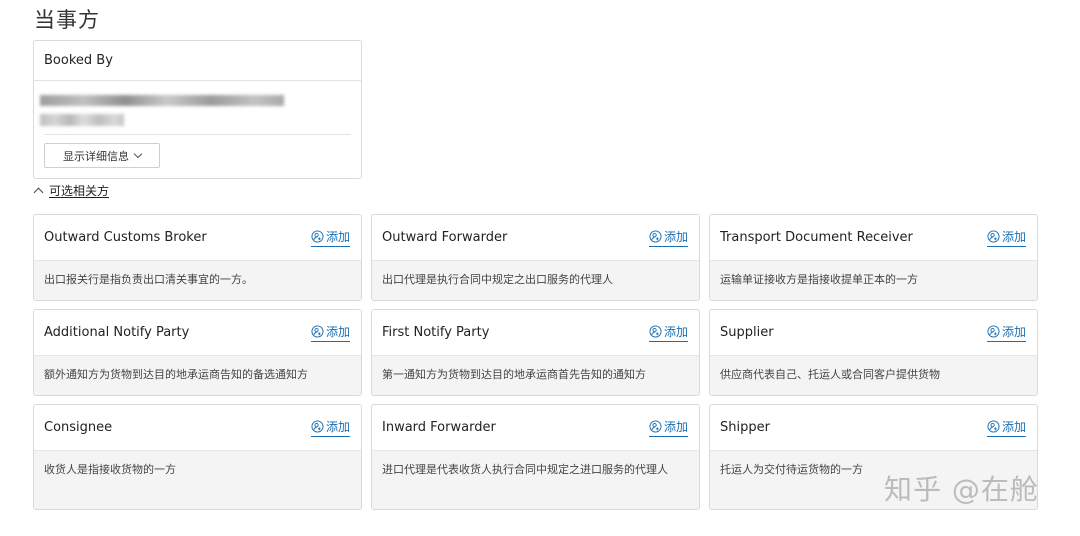 Image resolution: width=1080 pixels, height=536 pixels. Describe the element at coordinates (197, 109) in the screenshot. I see `booked-by-card: Booked By 显示详细信息` at that location.